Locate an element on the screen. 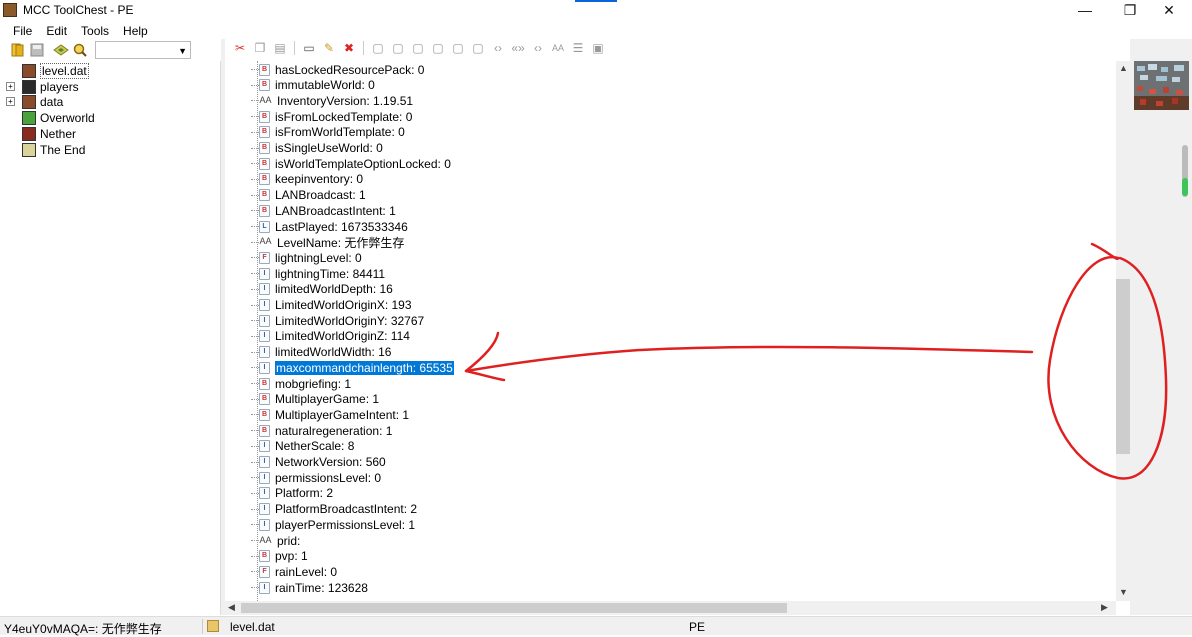 This screenshot has height=637, width=1192. nbt-row: B MultiplayerGame: 1 is located at coordinates (315, 399).